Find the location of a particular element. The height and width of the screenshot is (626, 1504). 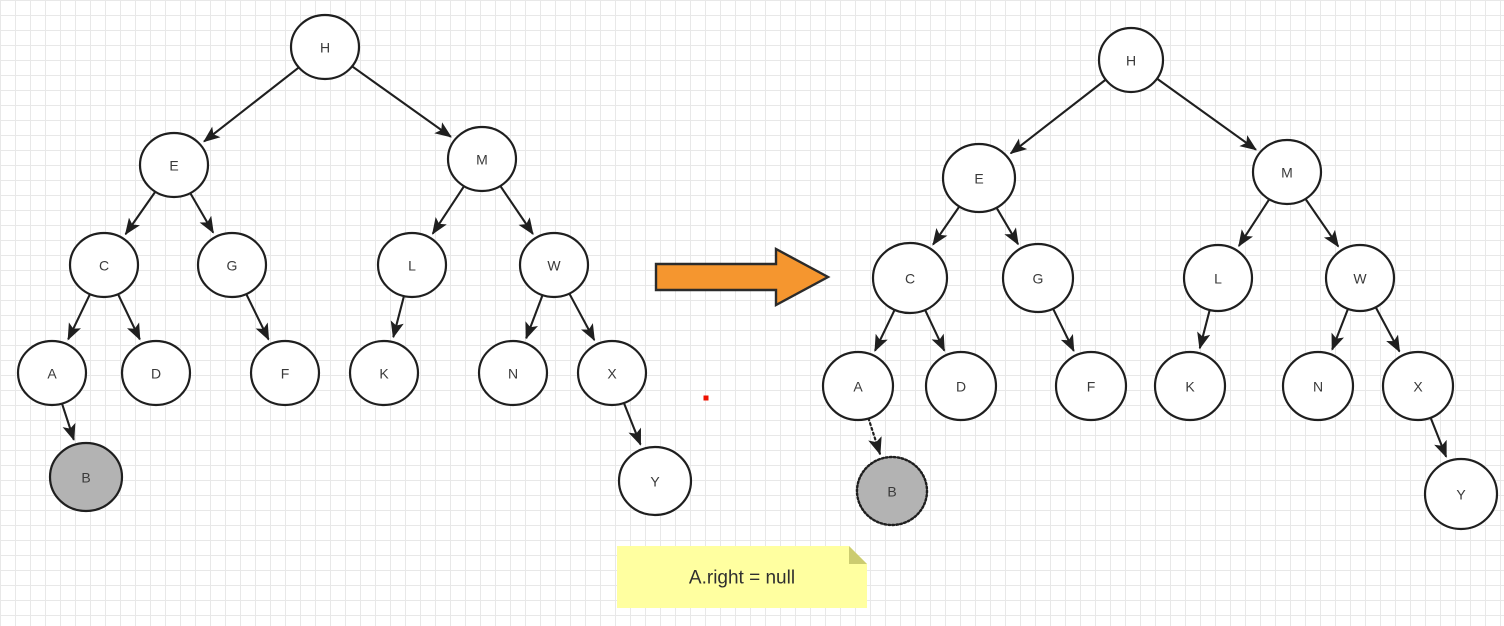

transition-arrow-shape is located at coordinates (742, 277).